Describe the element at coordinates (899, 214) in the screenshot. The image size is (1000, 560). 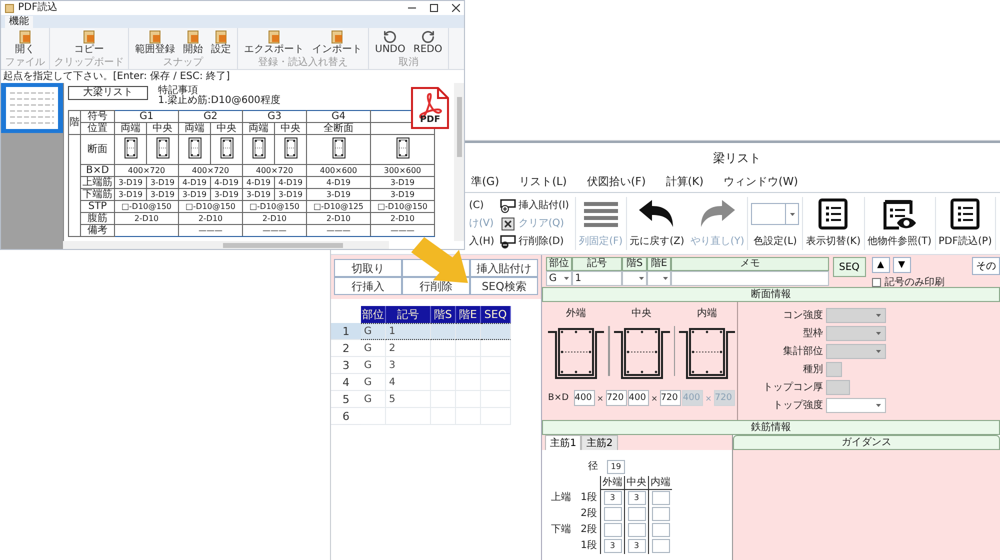
I see `list-eye-icon` at that location.